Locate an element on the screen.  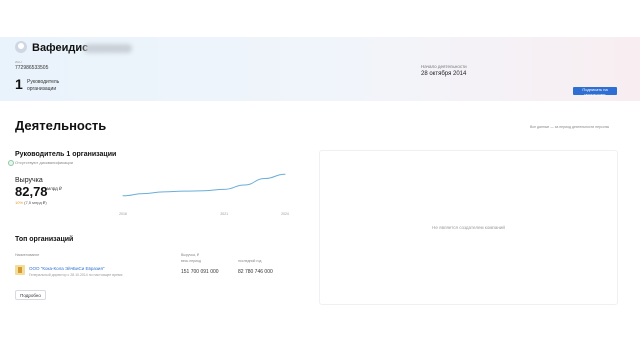
revenue-value: 82,78 is located at coordinates (31, 191).